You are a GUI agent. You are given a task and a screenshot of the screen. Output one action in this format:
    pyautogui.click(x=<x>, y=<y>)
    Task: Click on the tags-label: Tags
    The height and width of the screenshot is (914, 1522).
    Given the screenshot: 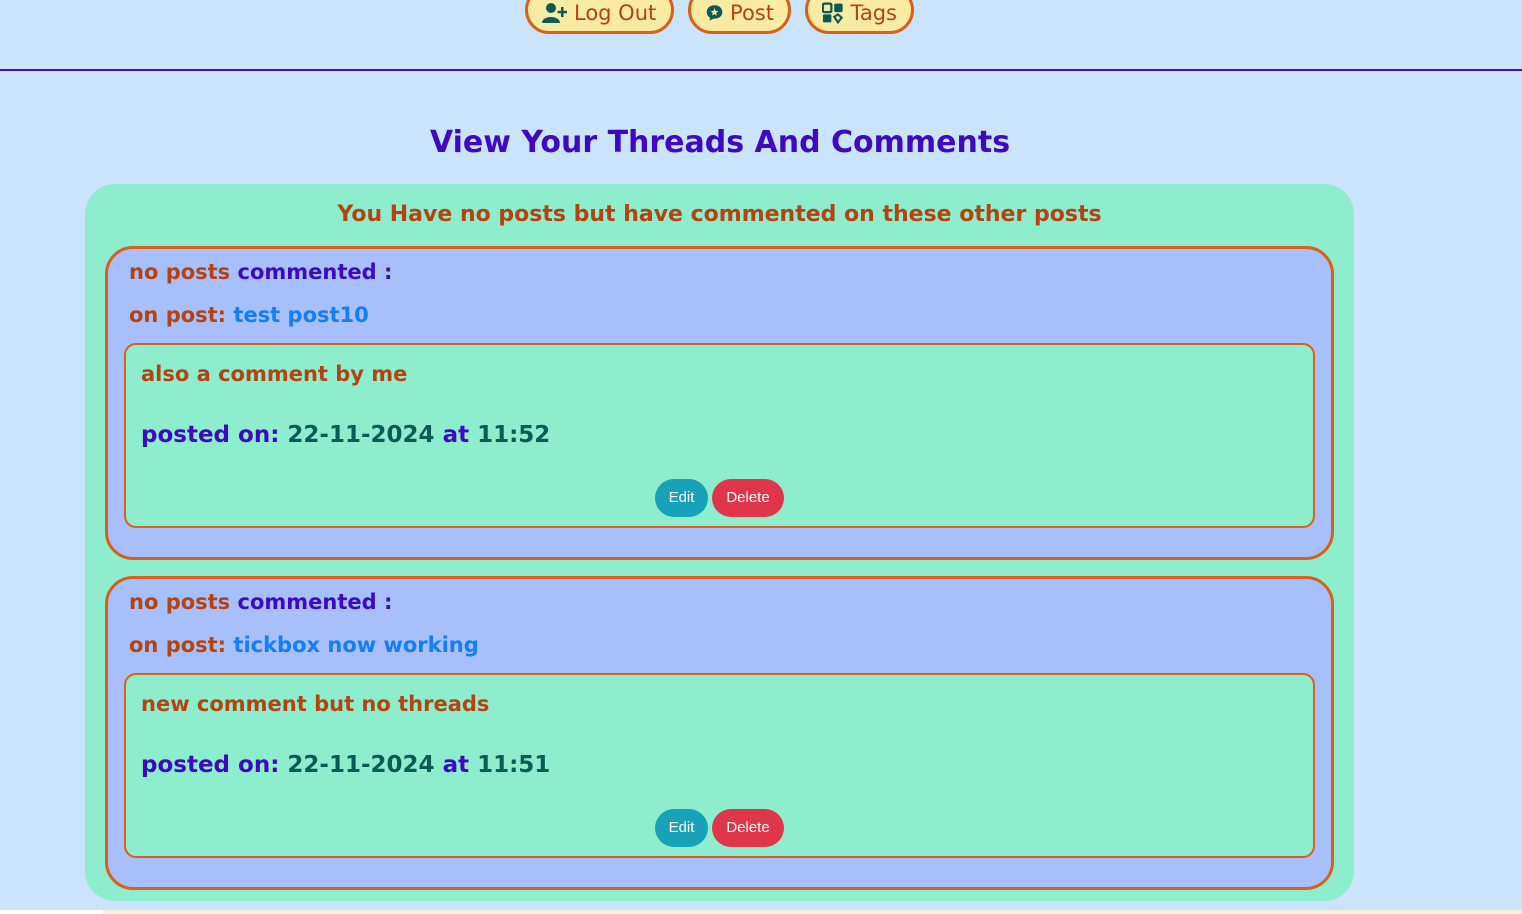 What is the action you would take?
    pyautogui.click(x=874, y=13)
    